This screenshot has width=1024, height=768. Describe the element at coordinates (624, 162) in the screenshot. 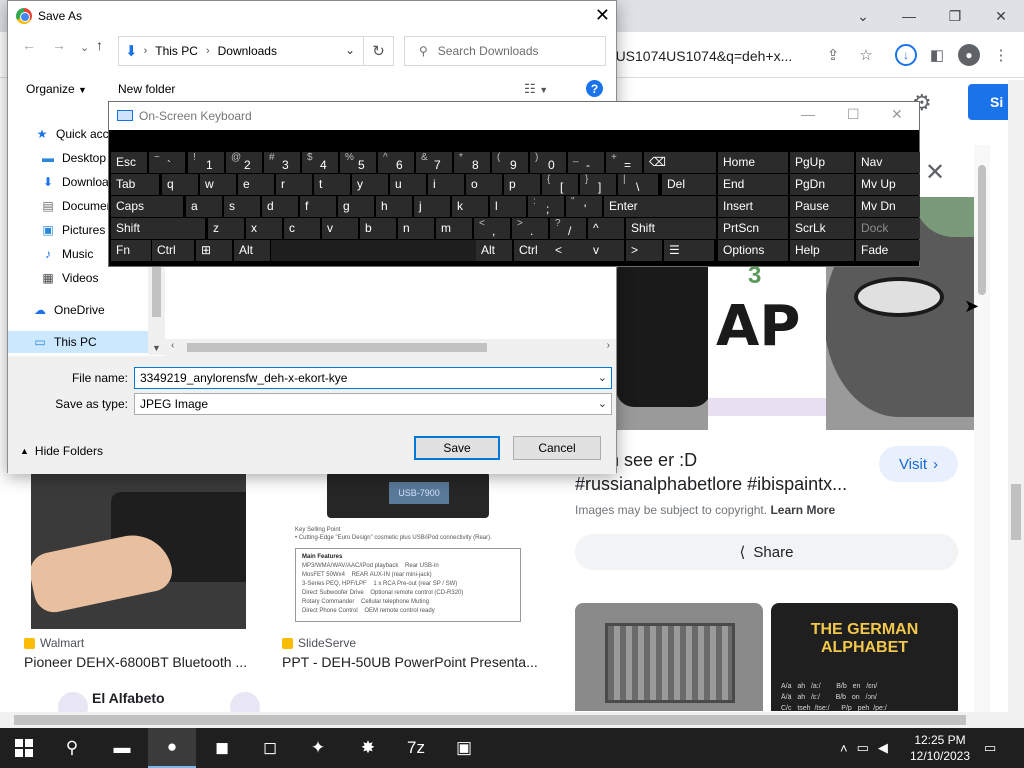

I see `key-symbol: + =` at that location.